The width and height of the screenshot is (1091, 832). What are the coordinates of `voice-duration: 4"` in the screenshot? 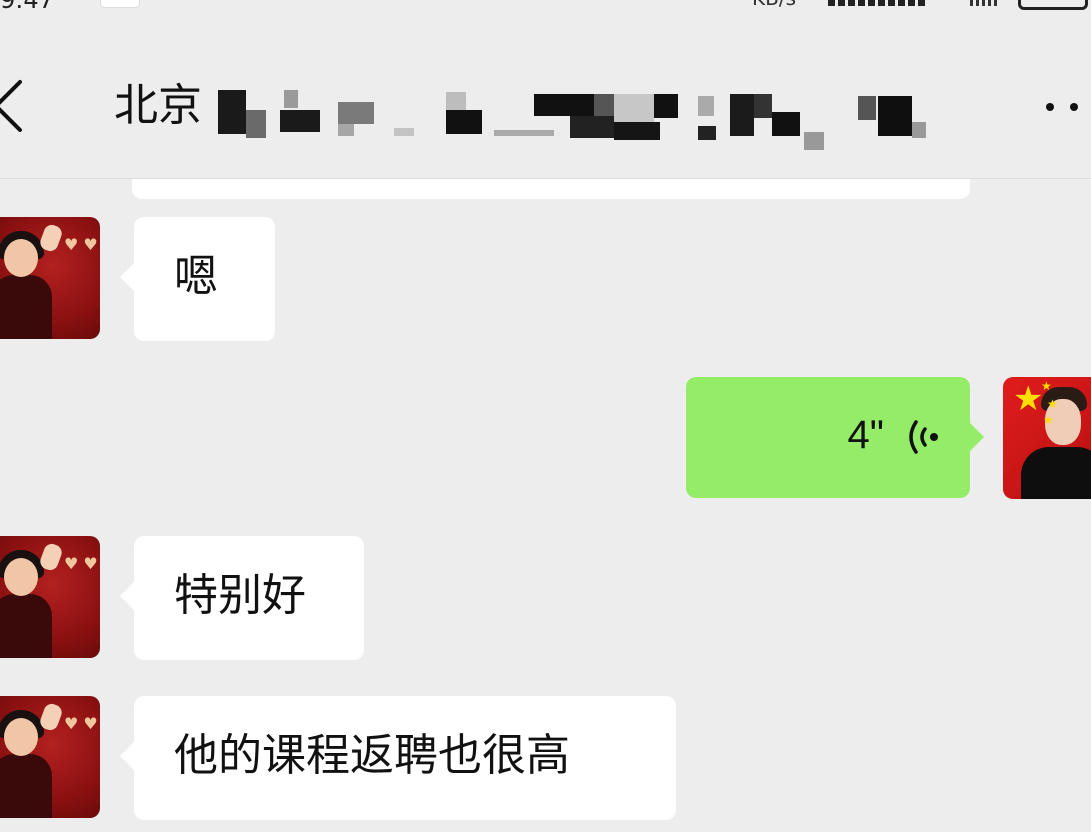 It's located at (865, 435).